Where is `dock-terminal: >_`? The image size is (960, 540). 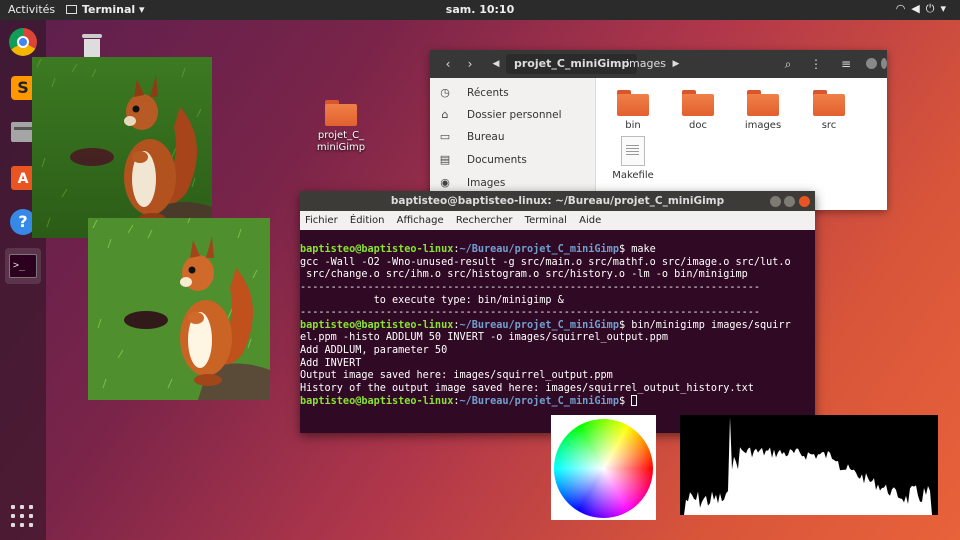 dock-terminal: >_ is located at coordinates (23, 266).